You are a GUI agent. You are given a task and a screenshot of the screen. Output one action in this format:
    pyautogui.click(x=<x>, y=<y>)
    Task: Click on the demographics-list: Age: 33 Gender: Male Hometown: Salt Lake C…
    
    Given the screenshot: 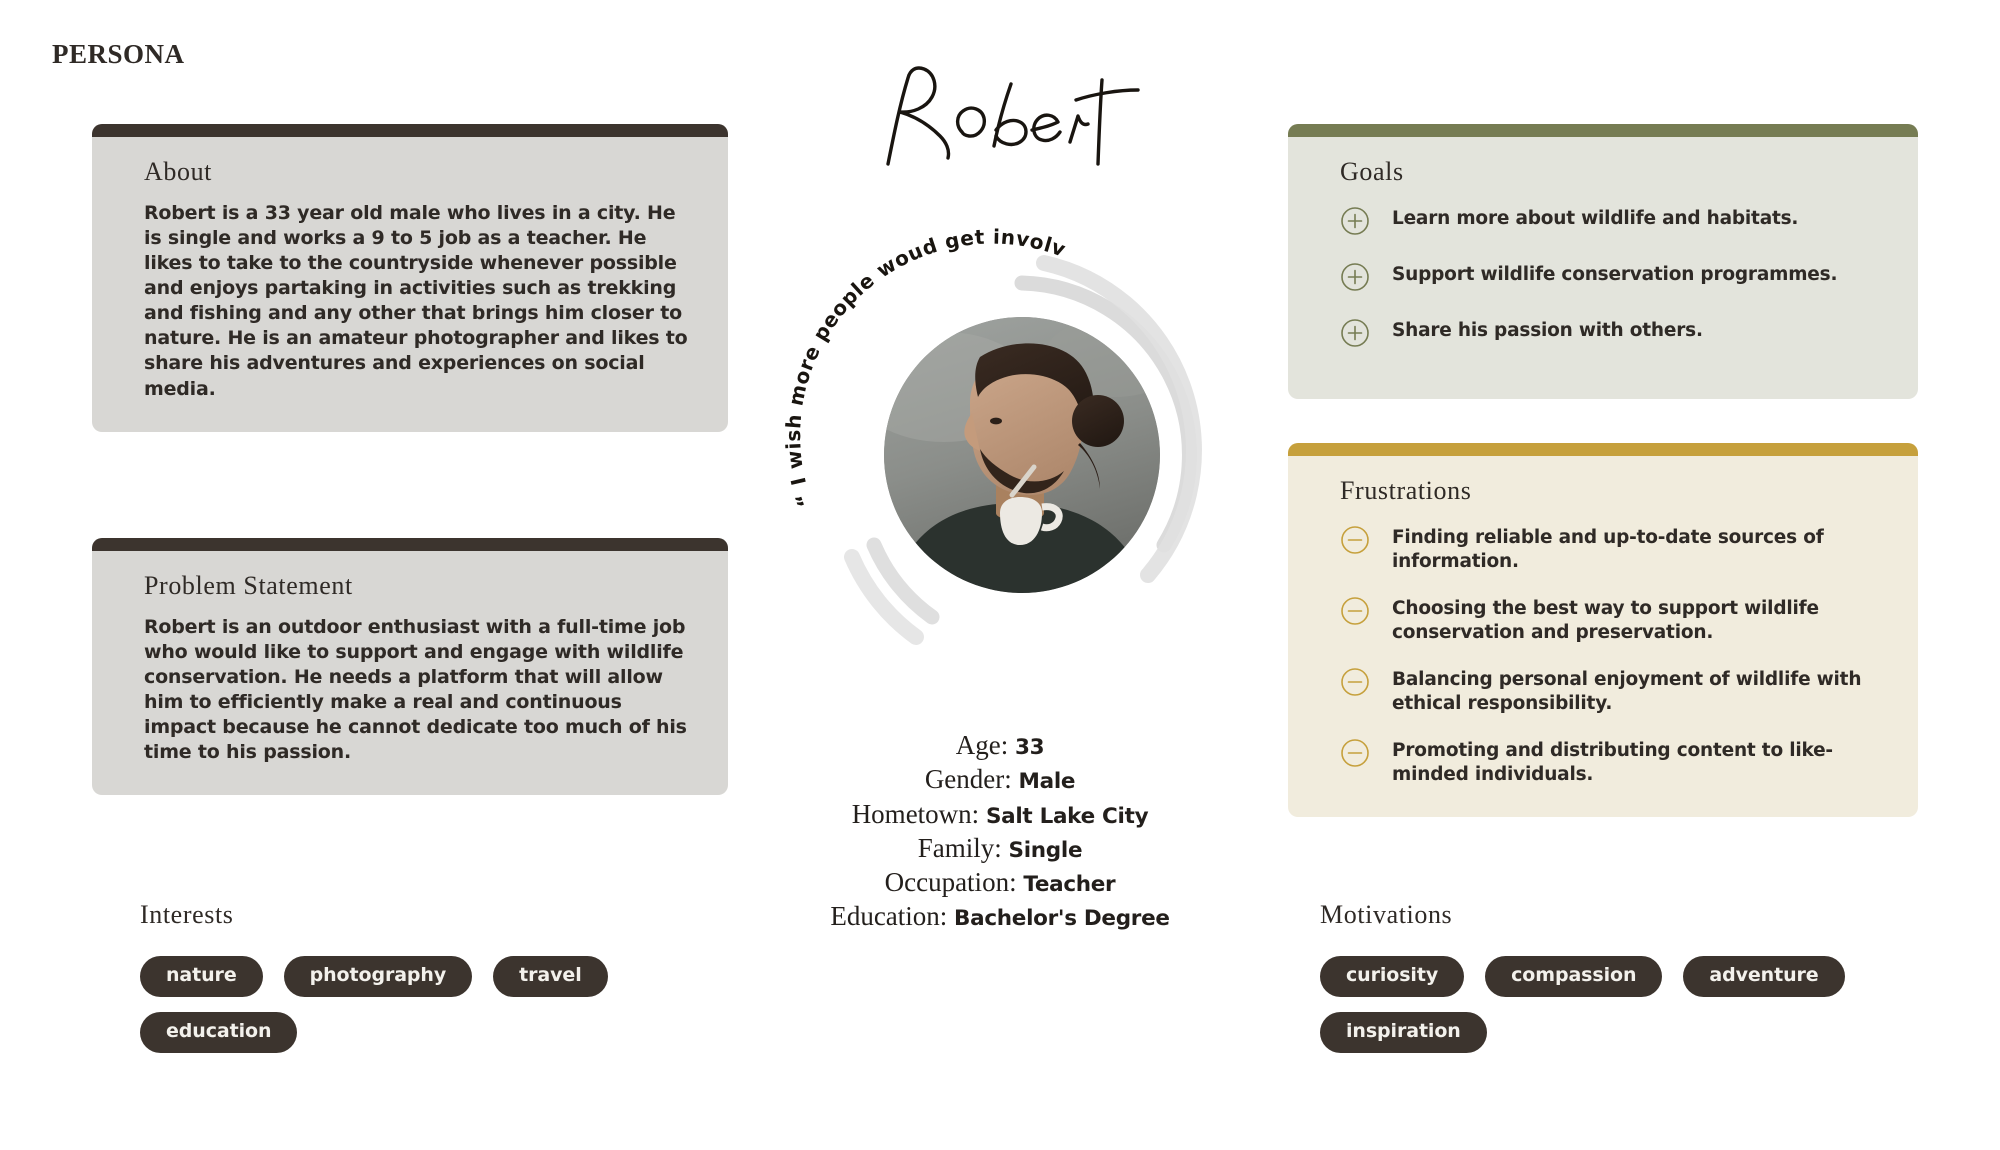 What is the action you would take?
    pyautogui.click(x=1000, y=831)
    